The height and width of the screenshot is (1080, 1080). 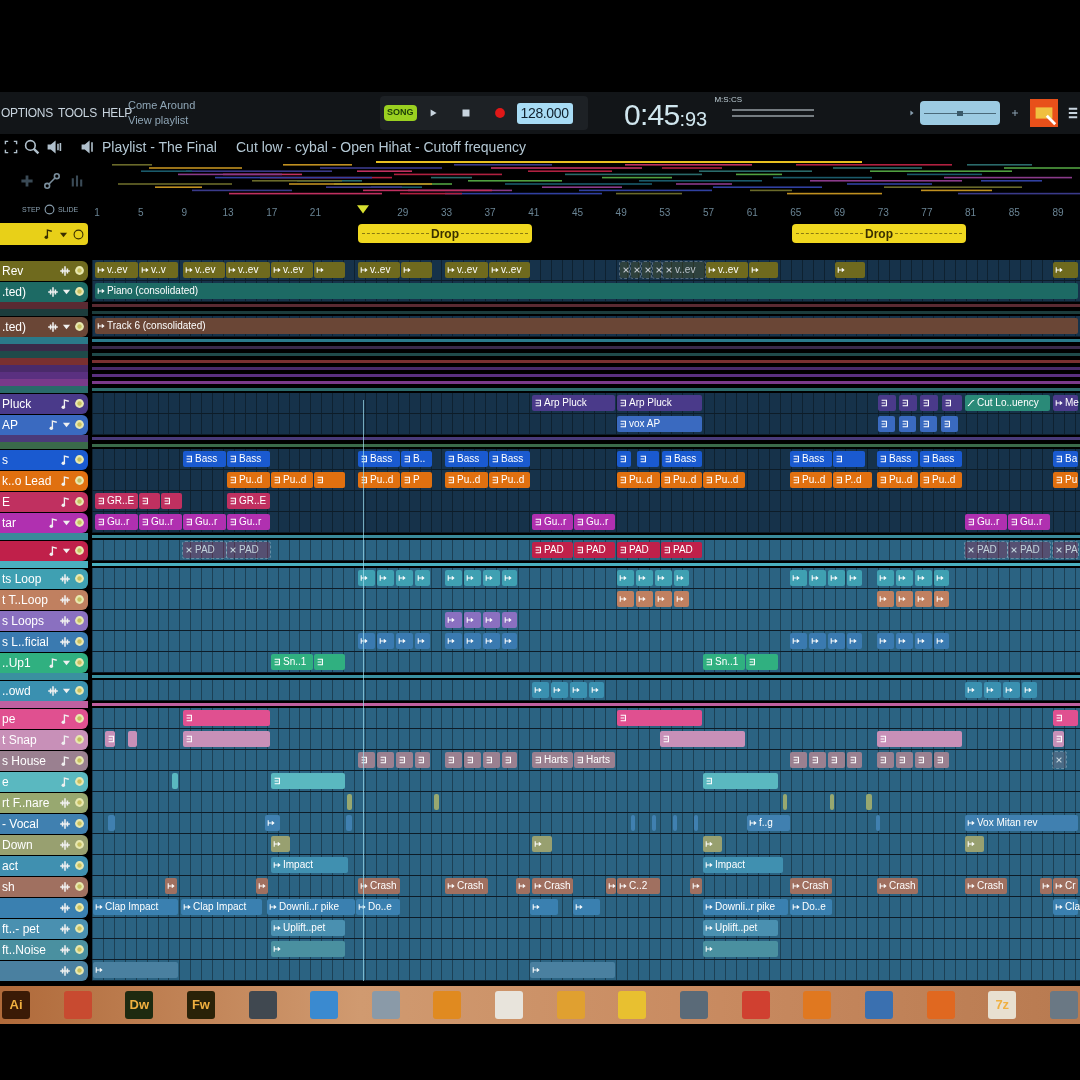 What do you see at coordinates (44, 270) in the screenshot?
I see `track-header: Rev` at bounding box center [44, 270].